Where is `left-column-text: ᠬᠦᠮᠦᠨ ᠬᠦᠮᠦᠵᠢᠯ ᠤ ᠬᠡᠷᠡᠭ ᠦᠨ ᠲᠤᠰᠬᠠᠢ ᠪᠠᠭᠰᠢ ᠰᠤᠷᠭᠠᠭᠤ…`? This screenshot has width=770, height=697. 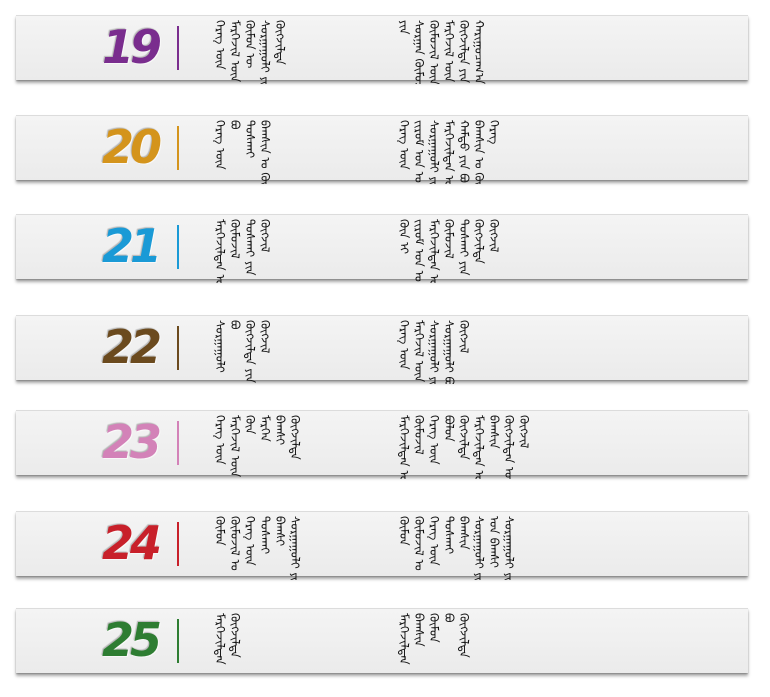
left-column-text: ᠬᠦᠮᠦᠨ ᠬᠦᠮᠦᠵᠢᠯ ᠤ ᠬᠡᠷᠡᠭ ᠦᠨ ᠲᠤᠰᠬᠠᠢ ᠪᠠᠭᠰᠢ ᠰᠤᠷᠭᠠᠭᠤ… is located at coordinates (287, 546).